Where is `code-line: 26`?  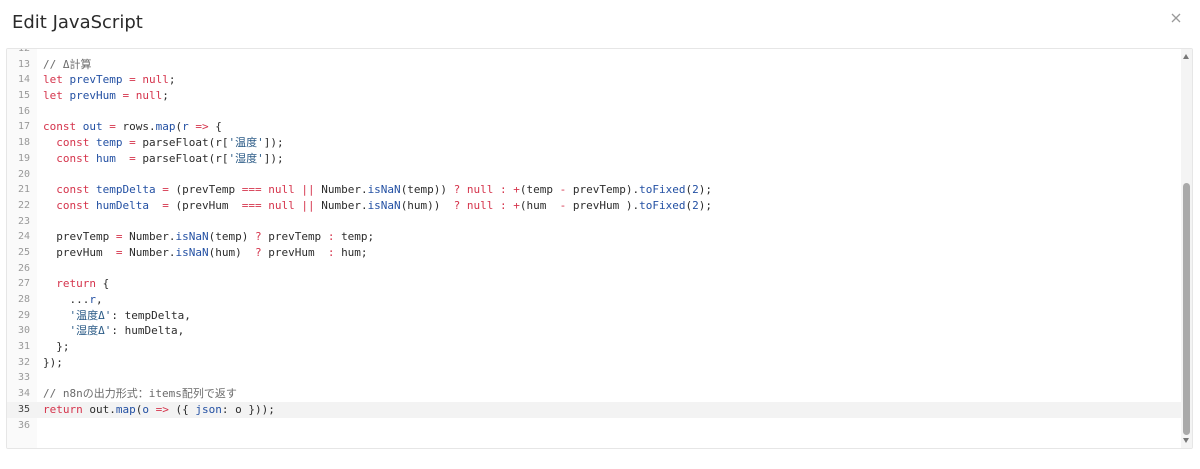
code-line: 26 is located at coordinates (594, 269).